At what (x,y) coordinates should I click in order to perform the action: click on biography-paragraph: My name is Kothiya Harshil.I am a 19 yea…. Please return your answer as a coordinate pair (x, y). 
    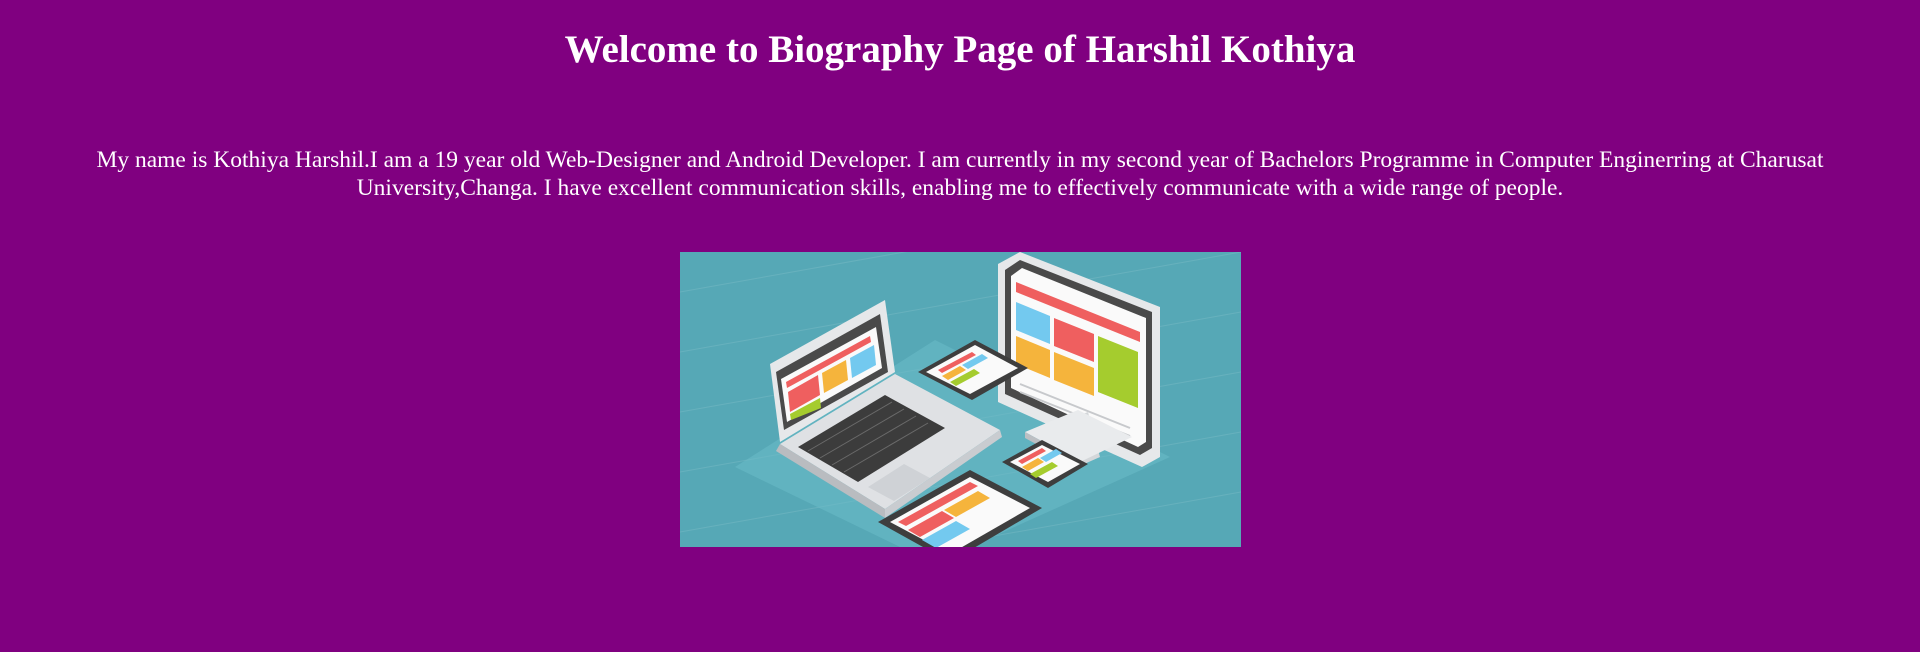
    Looking at the image, I should click on (960, 174).